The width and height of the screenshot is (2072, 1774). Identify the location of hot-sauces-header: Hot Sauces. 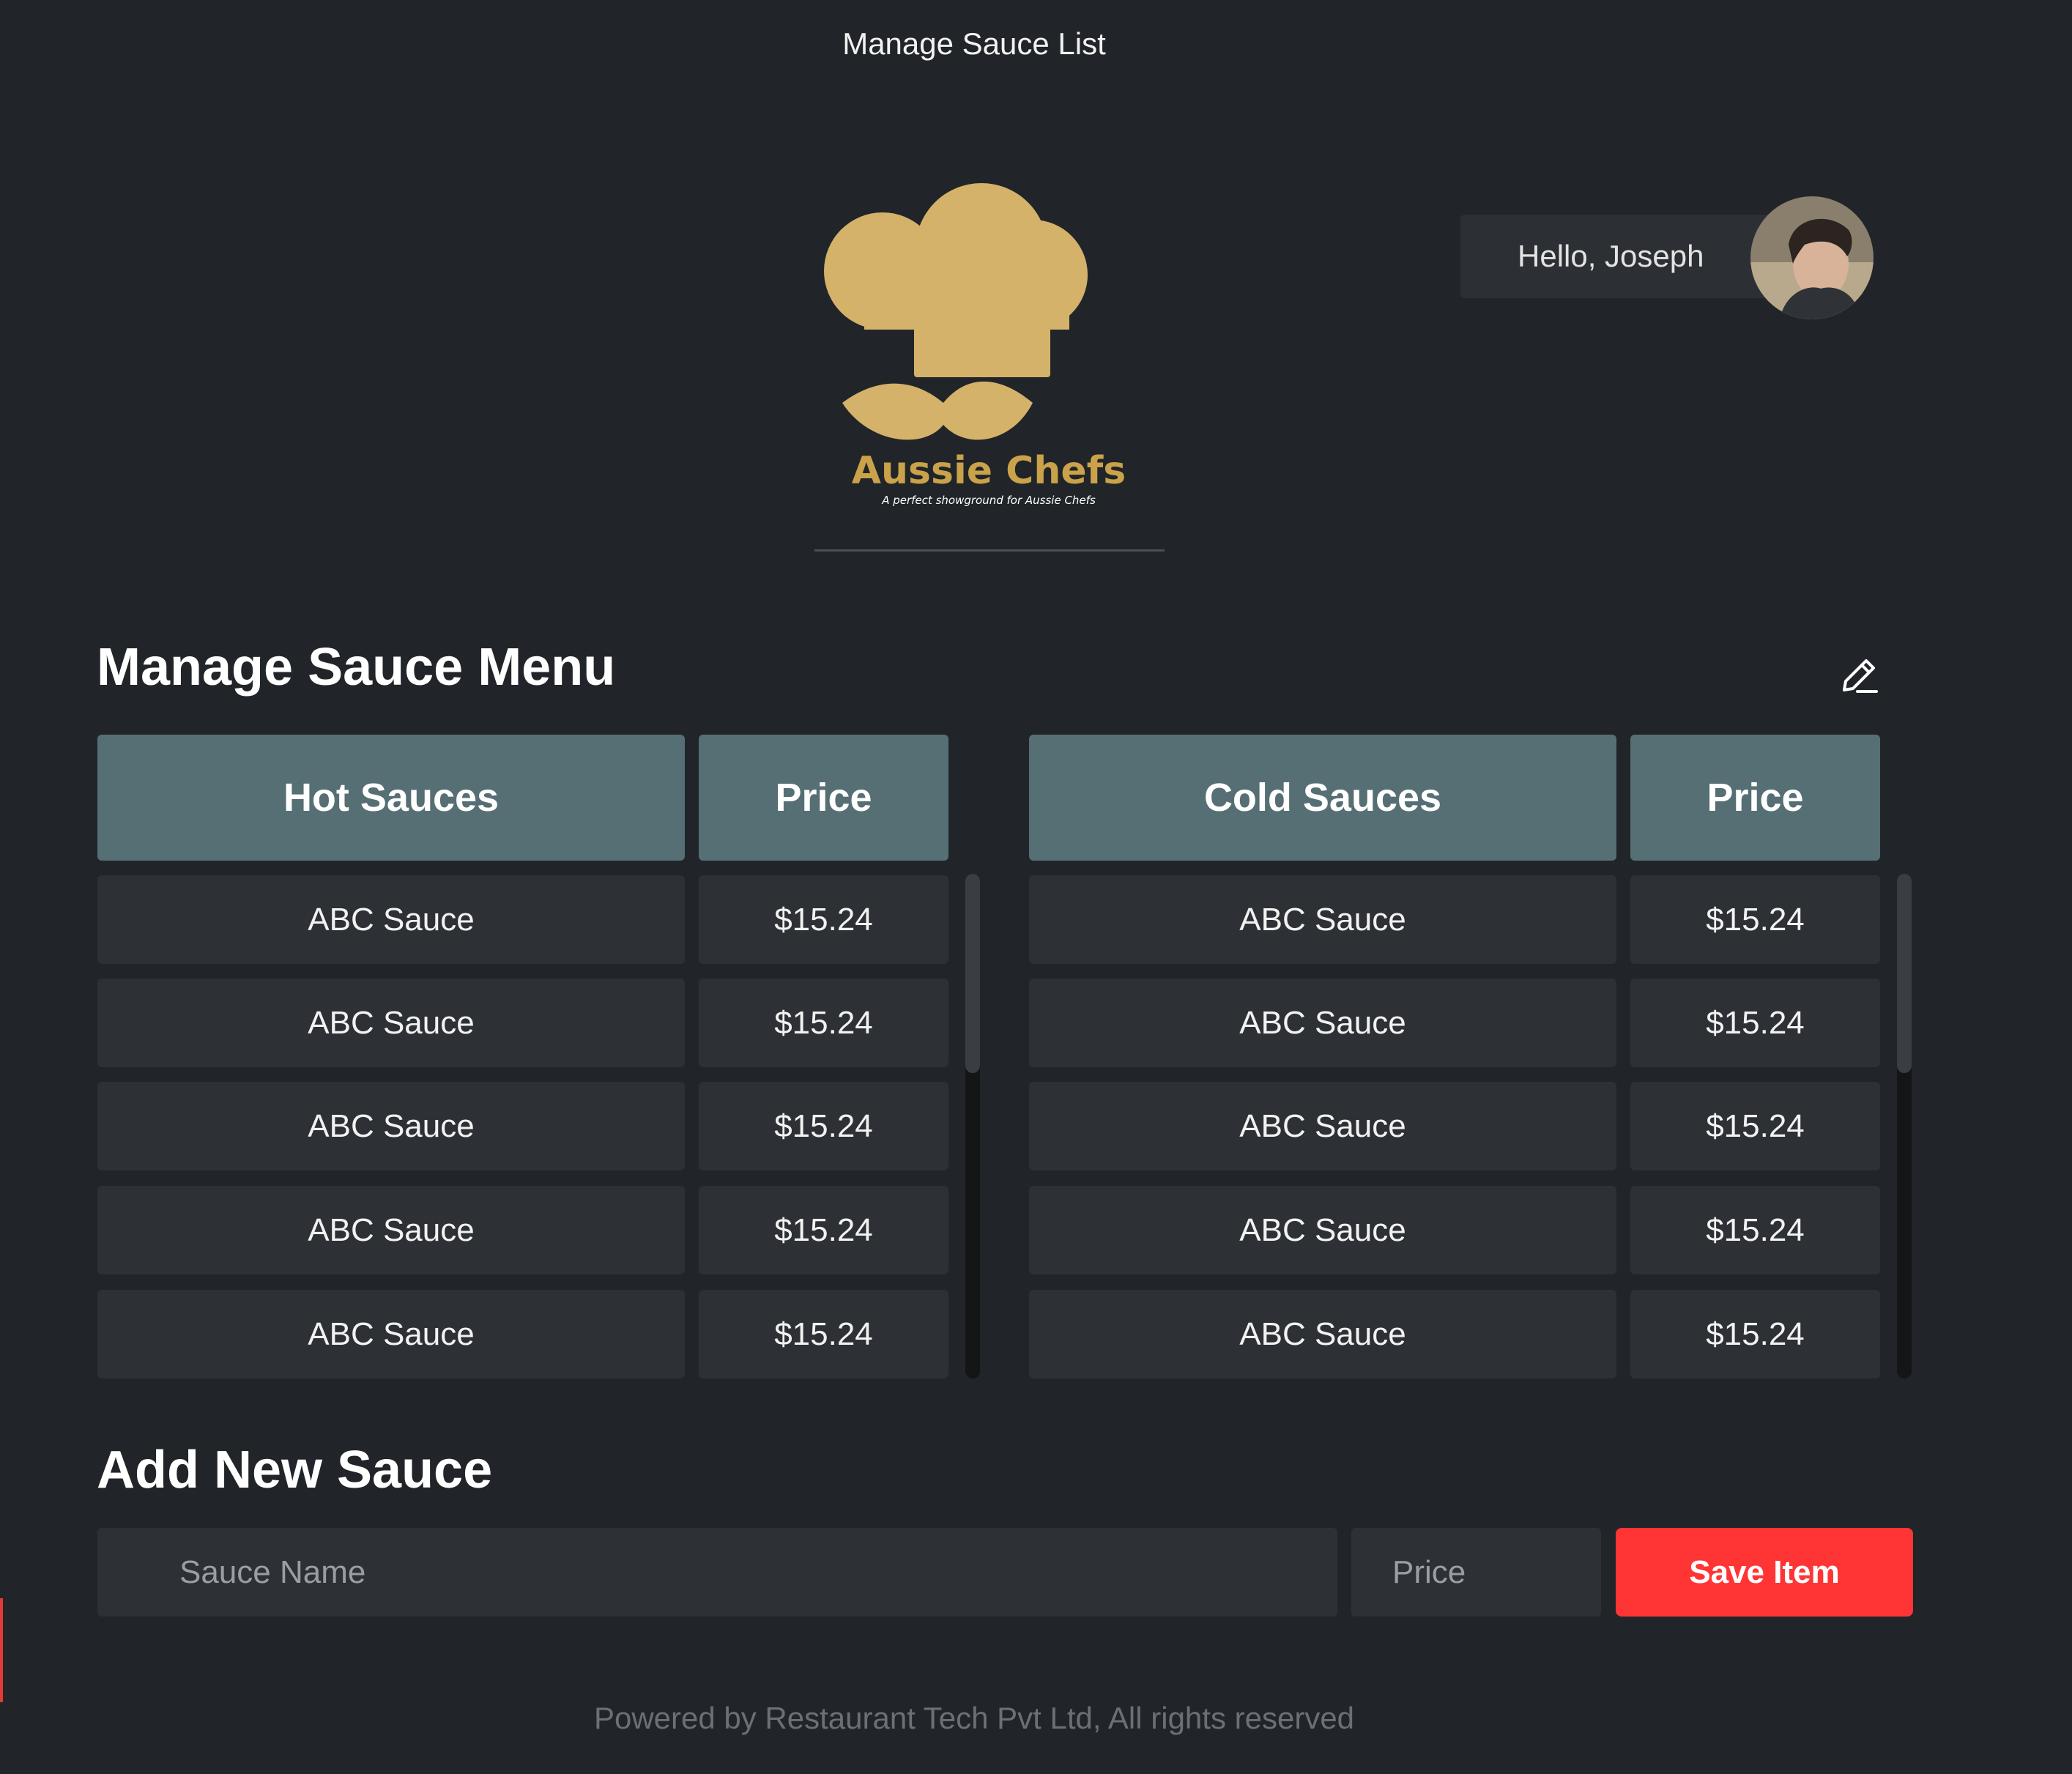
(391, 798).